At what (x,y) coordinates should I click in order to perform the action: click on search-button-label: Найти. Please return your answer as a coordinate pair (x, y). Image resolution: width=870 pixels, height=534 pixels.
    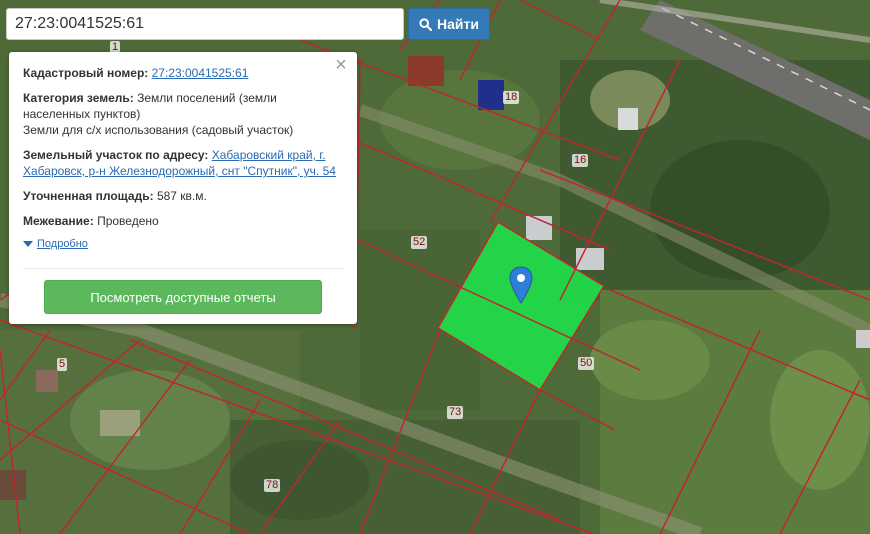
    Looking at the image, I should click on (458, 24).